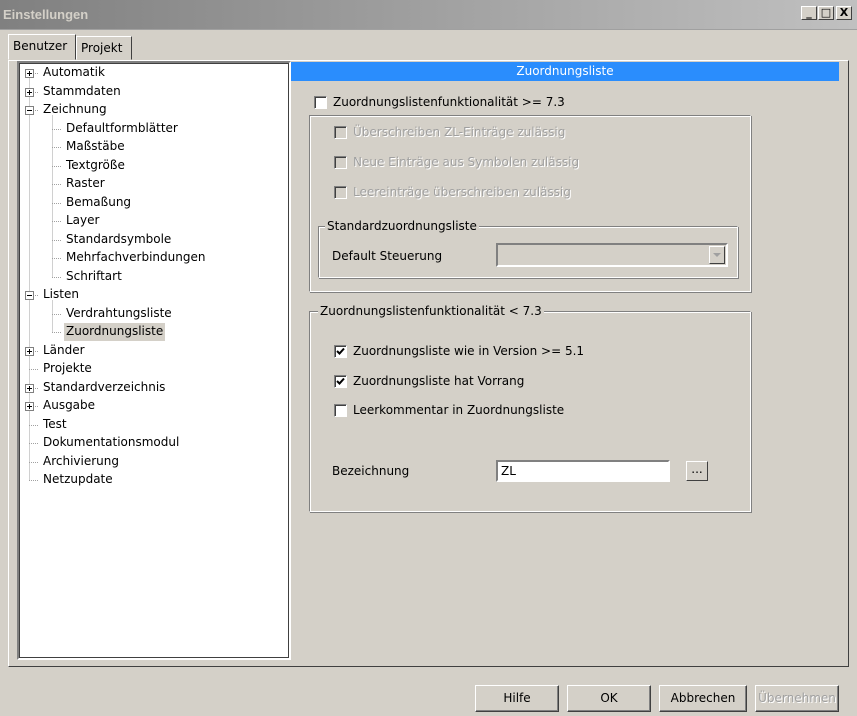 The height and width of the screenshot is (716, 857). I want to click on dropdown-button, so click(717, 255).